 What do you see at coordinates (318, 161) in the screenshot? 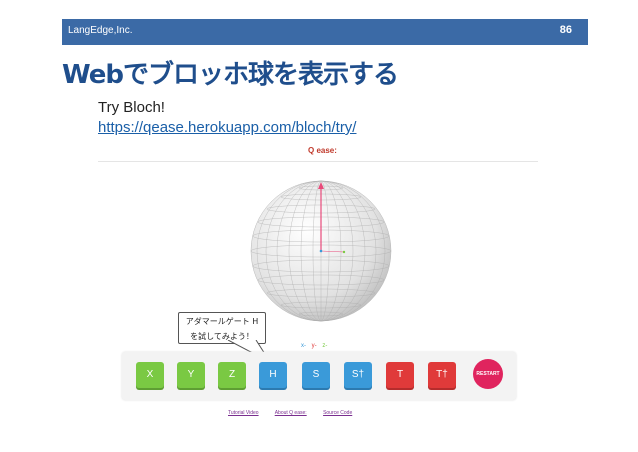
I see `app-divider` at bounding box center [318, 161].